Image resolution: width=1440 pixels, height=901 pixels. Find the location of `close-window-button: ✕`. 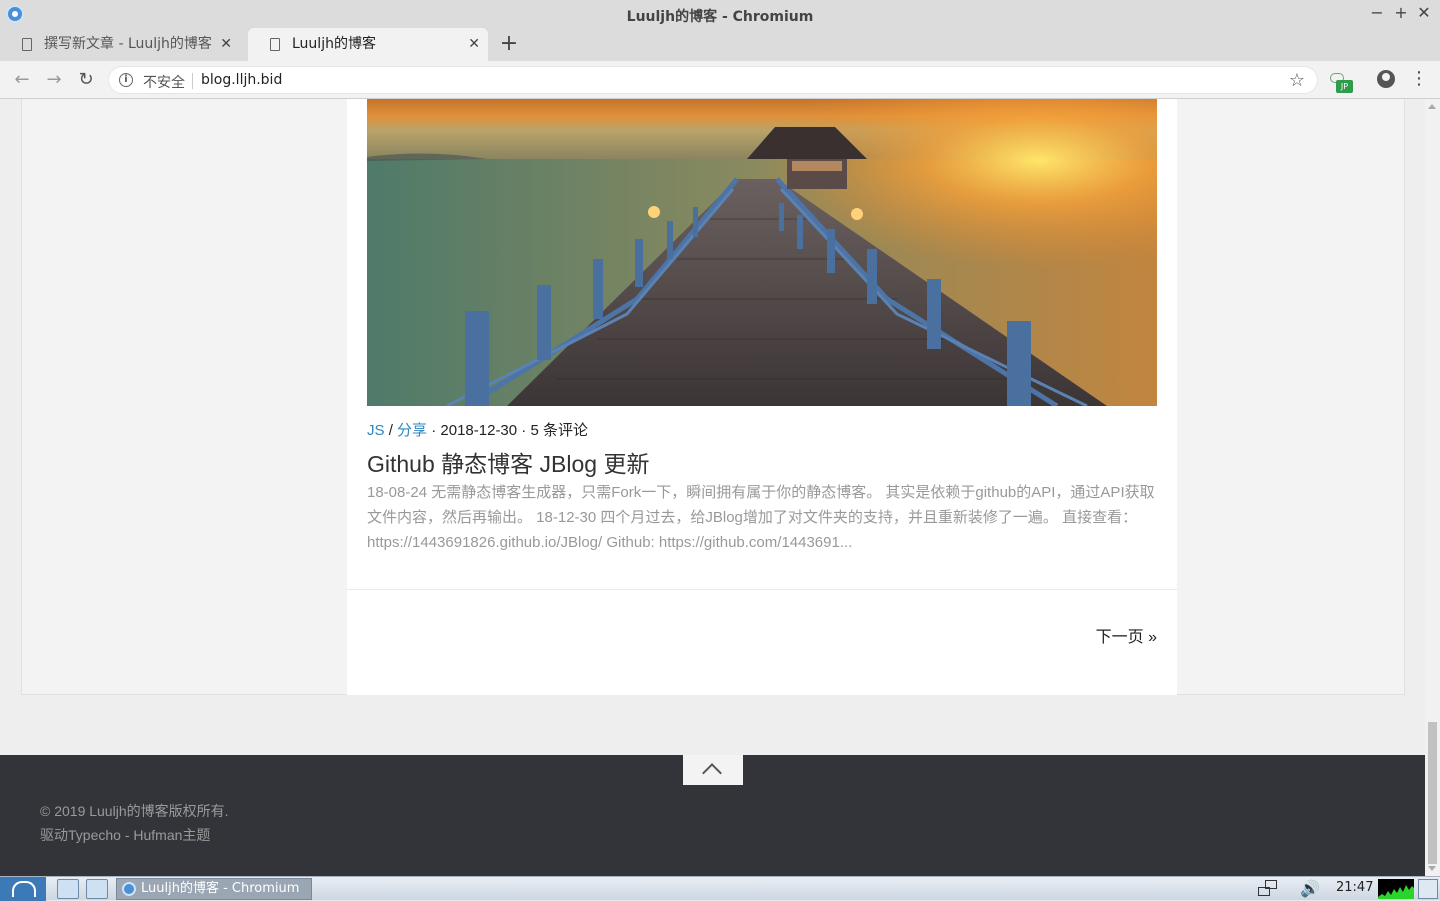

close-window-button: ✕ is located at coordinates (1424, 13).